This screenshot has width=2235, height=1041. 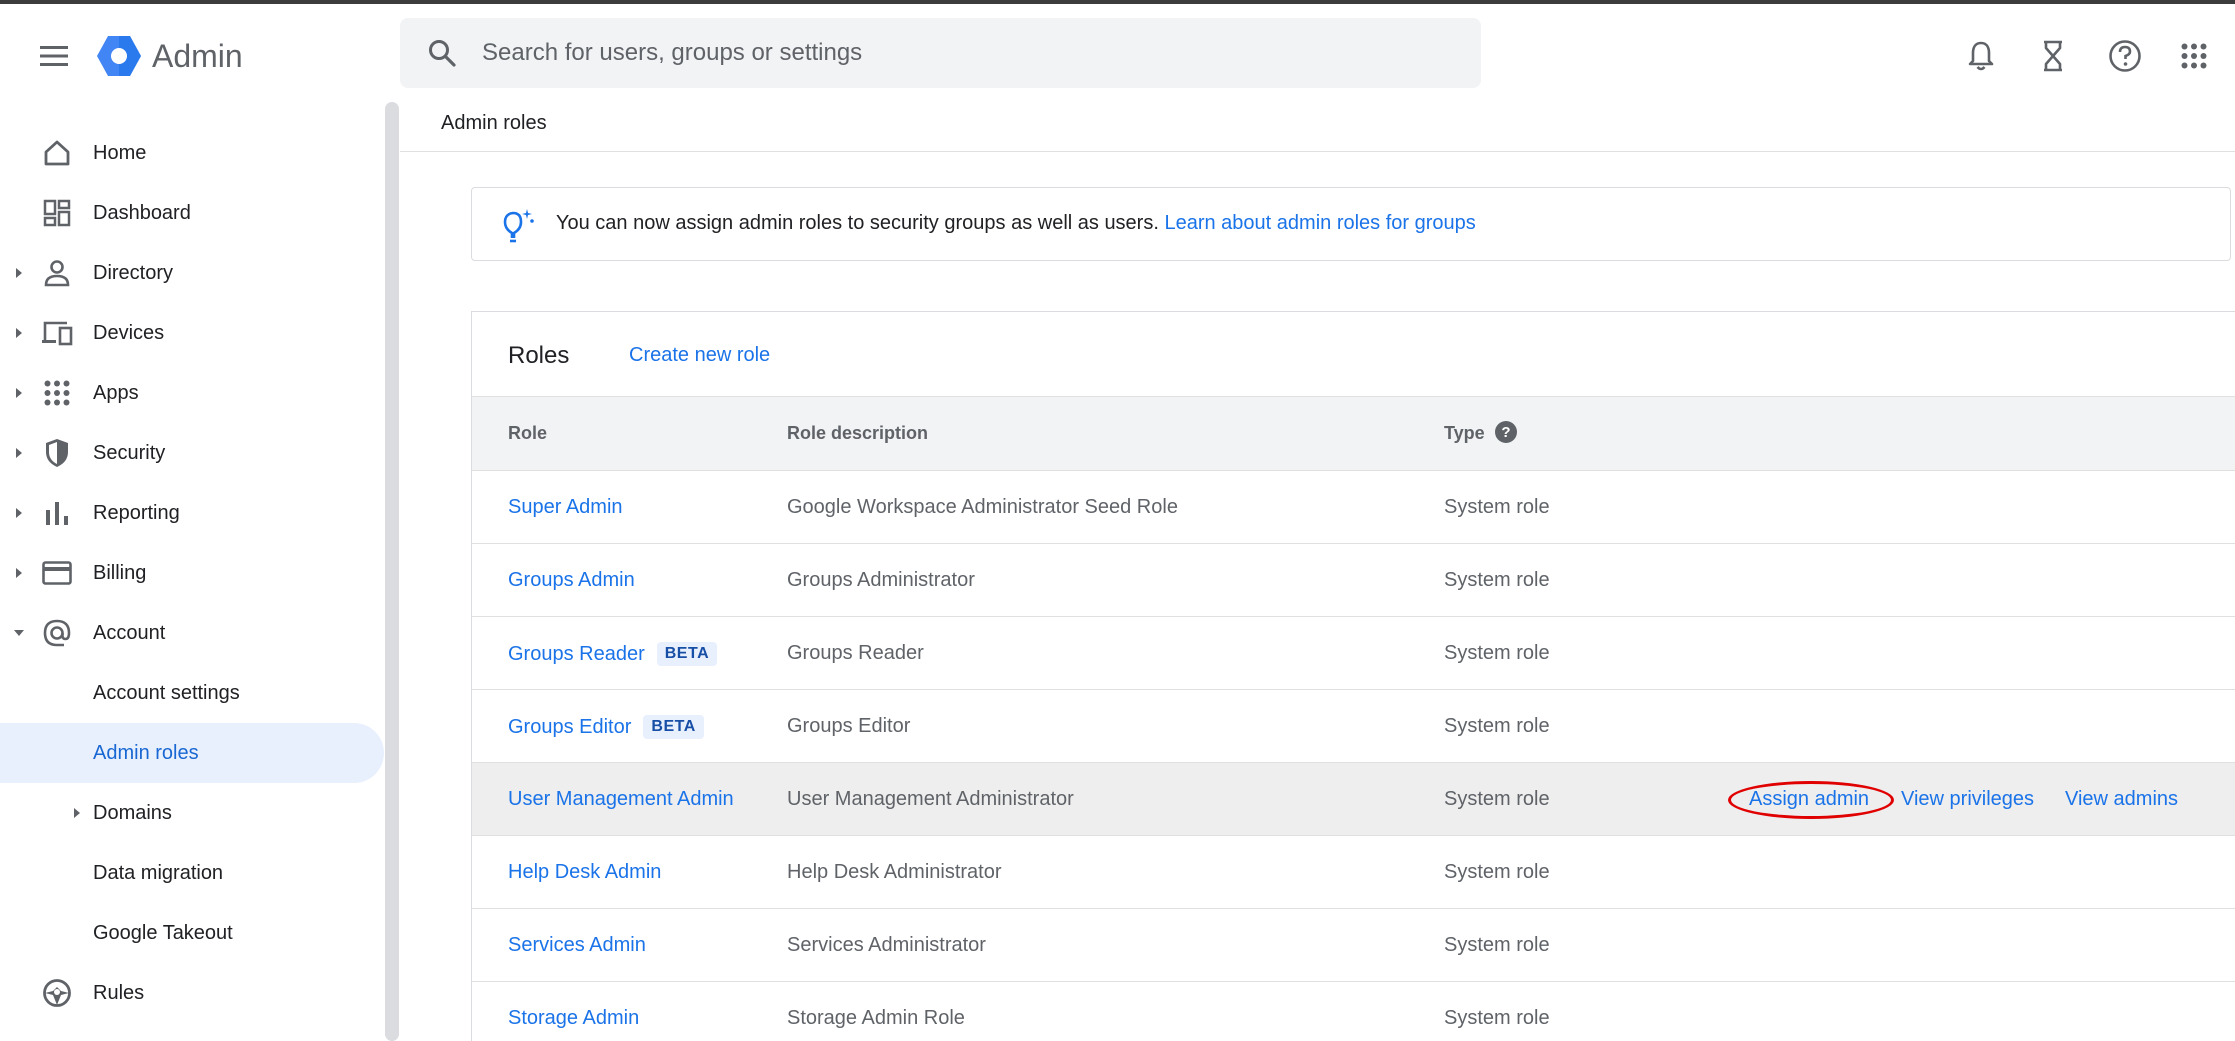 What do you see at coordinates (136, 512) in the screenshot?
I see `sidebar-item-label: Reporting` at bounding box center [136, 512].